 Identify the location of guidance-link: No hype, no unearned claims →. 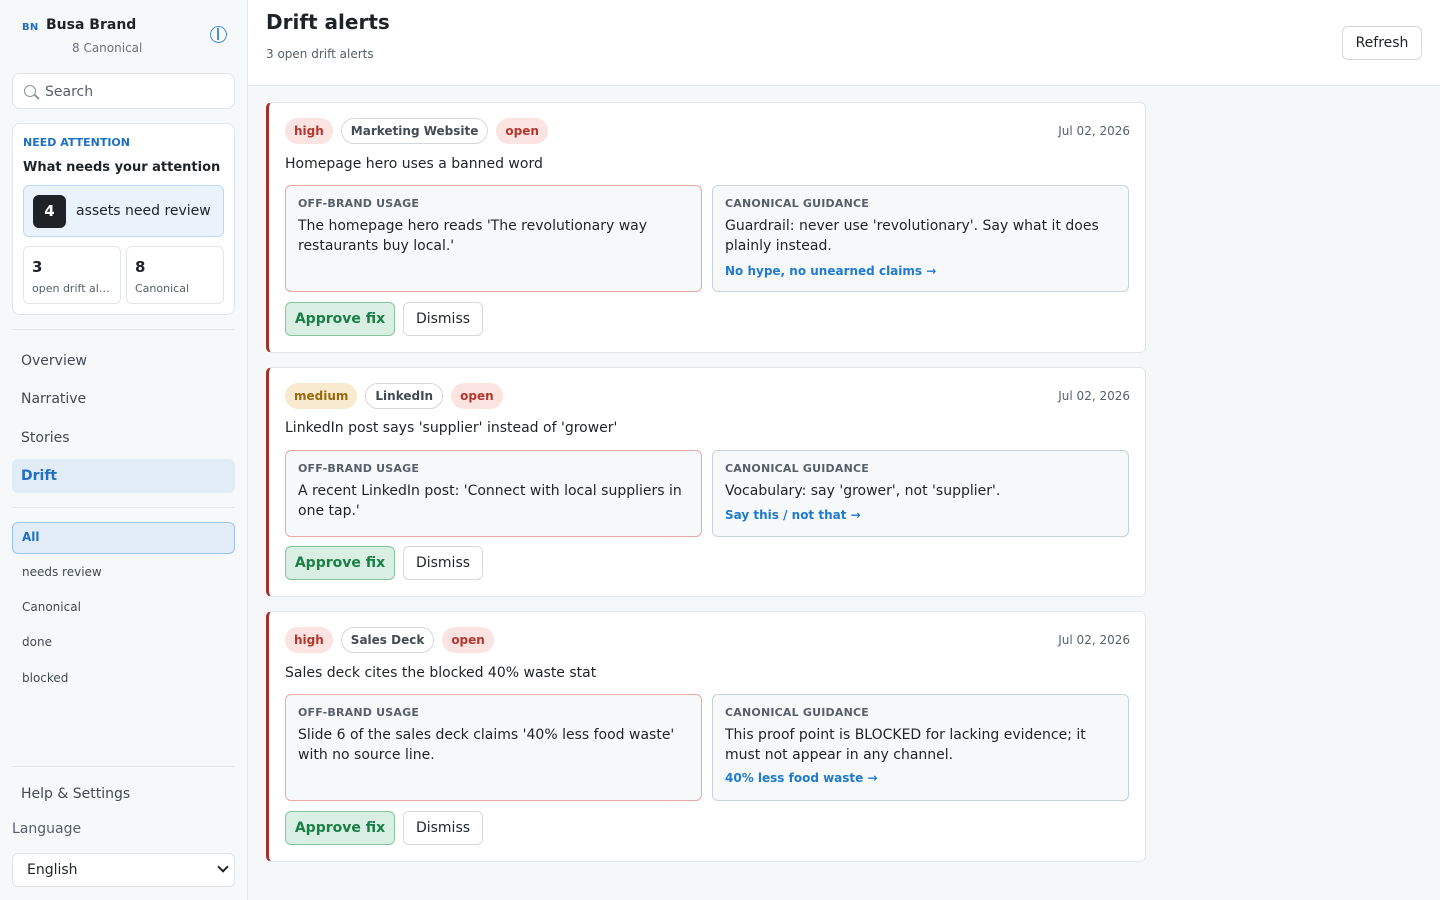
(830, 271).